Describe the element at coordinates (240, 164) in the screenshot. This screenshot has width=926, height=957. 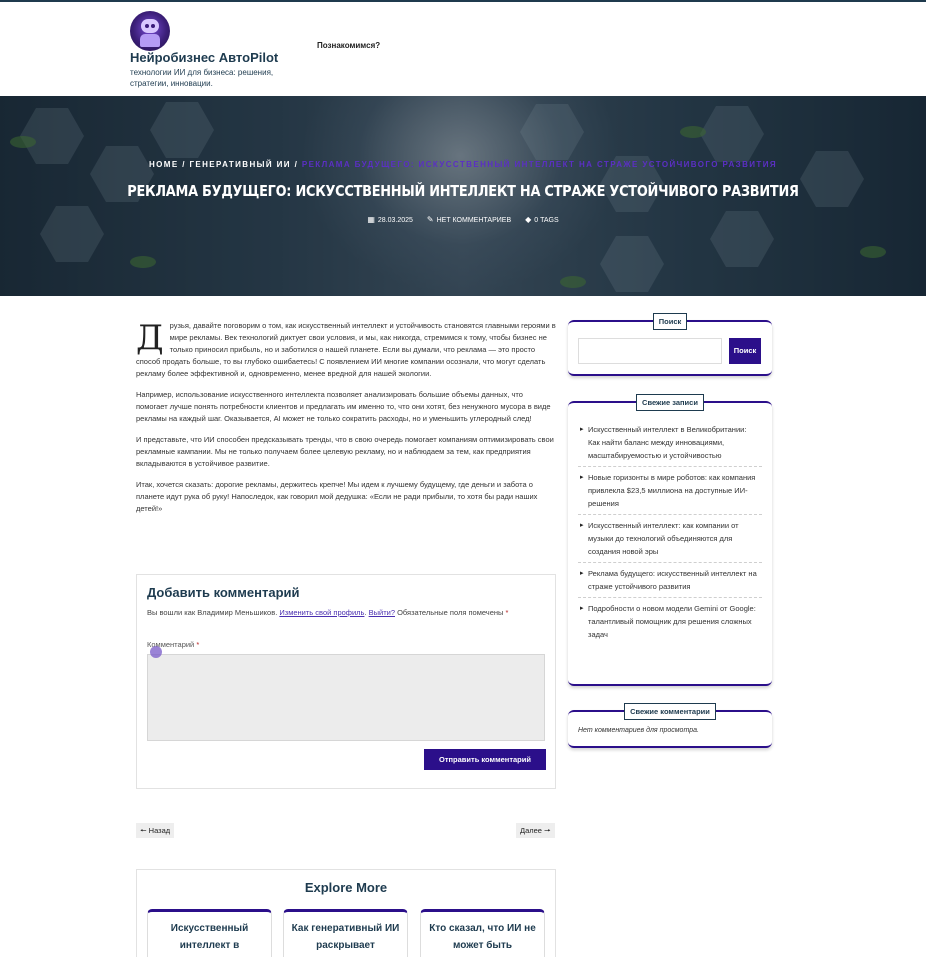
I see `breadcrumb-category: ГЕНЕРАТИВНЫЙ ИИ` at that location.